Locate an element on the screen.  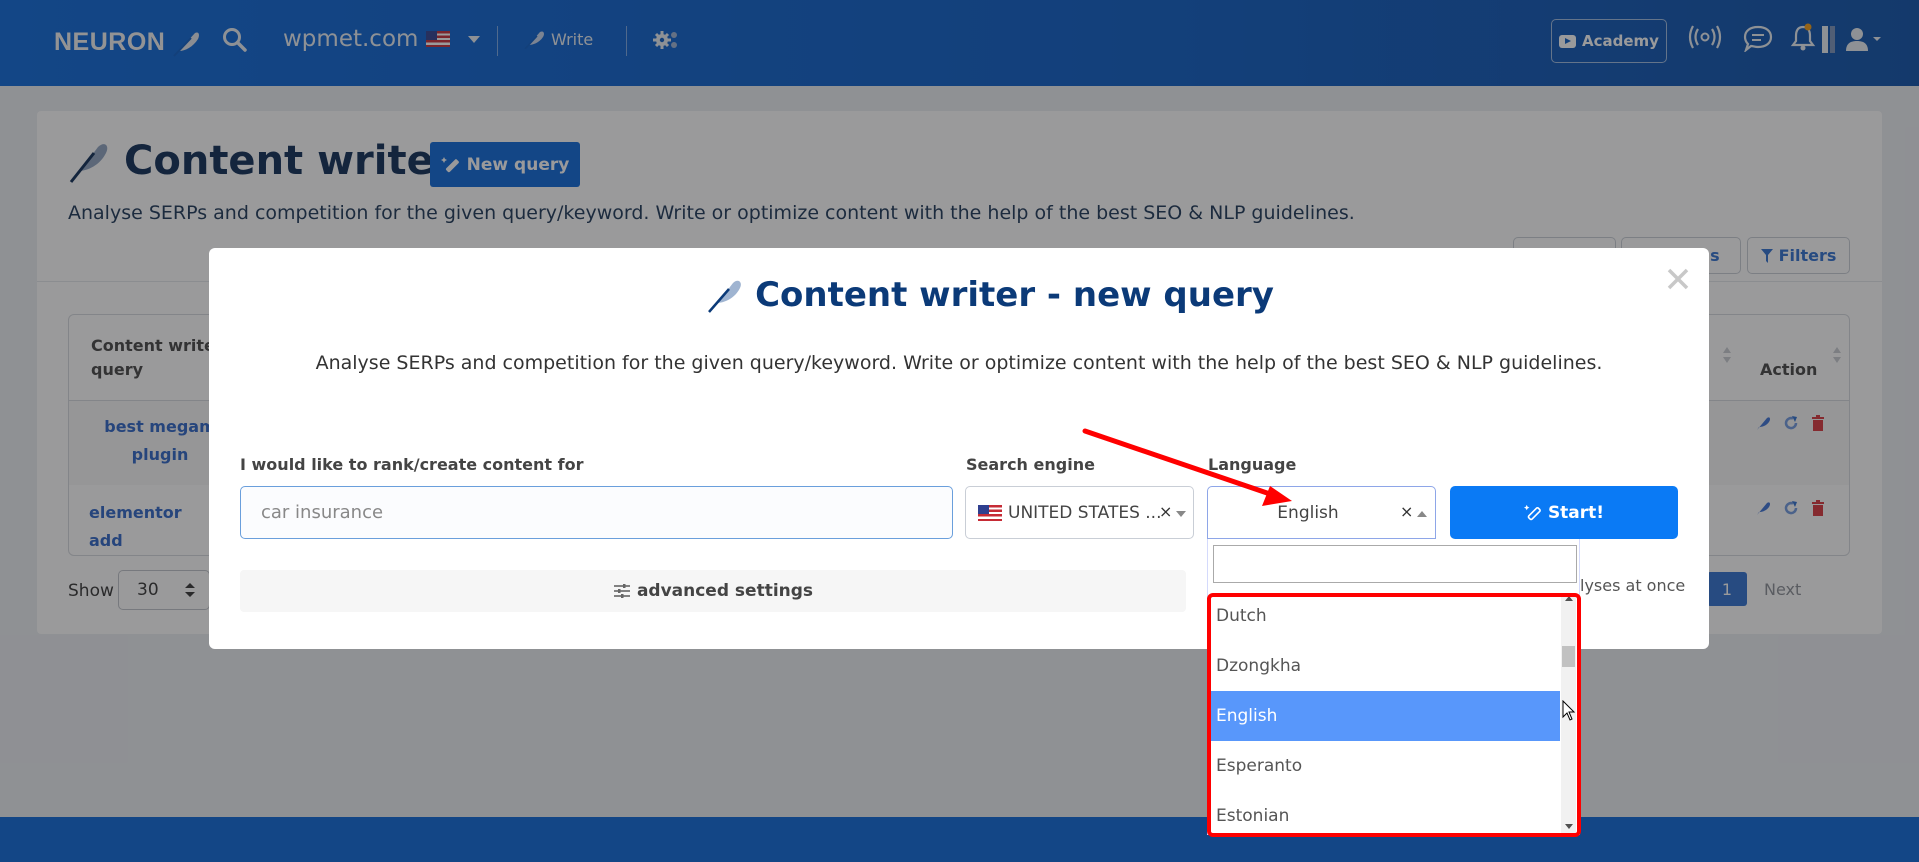
scroll-up-icon is located at coordinates (1569, 598).